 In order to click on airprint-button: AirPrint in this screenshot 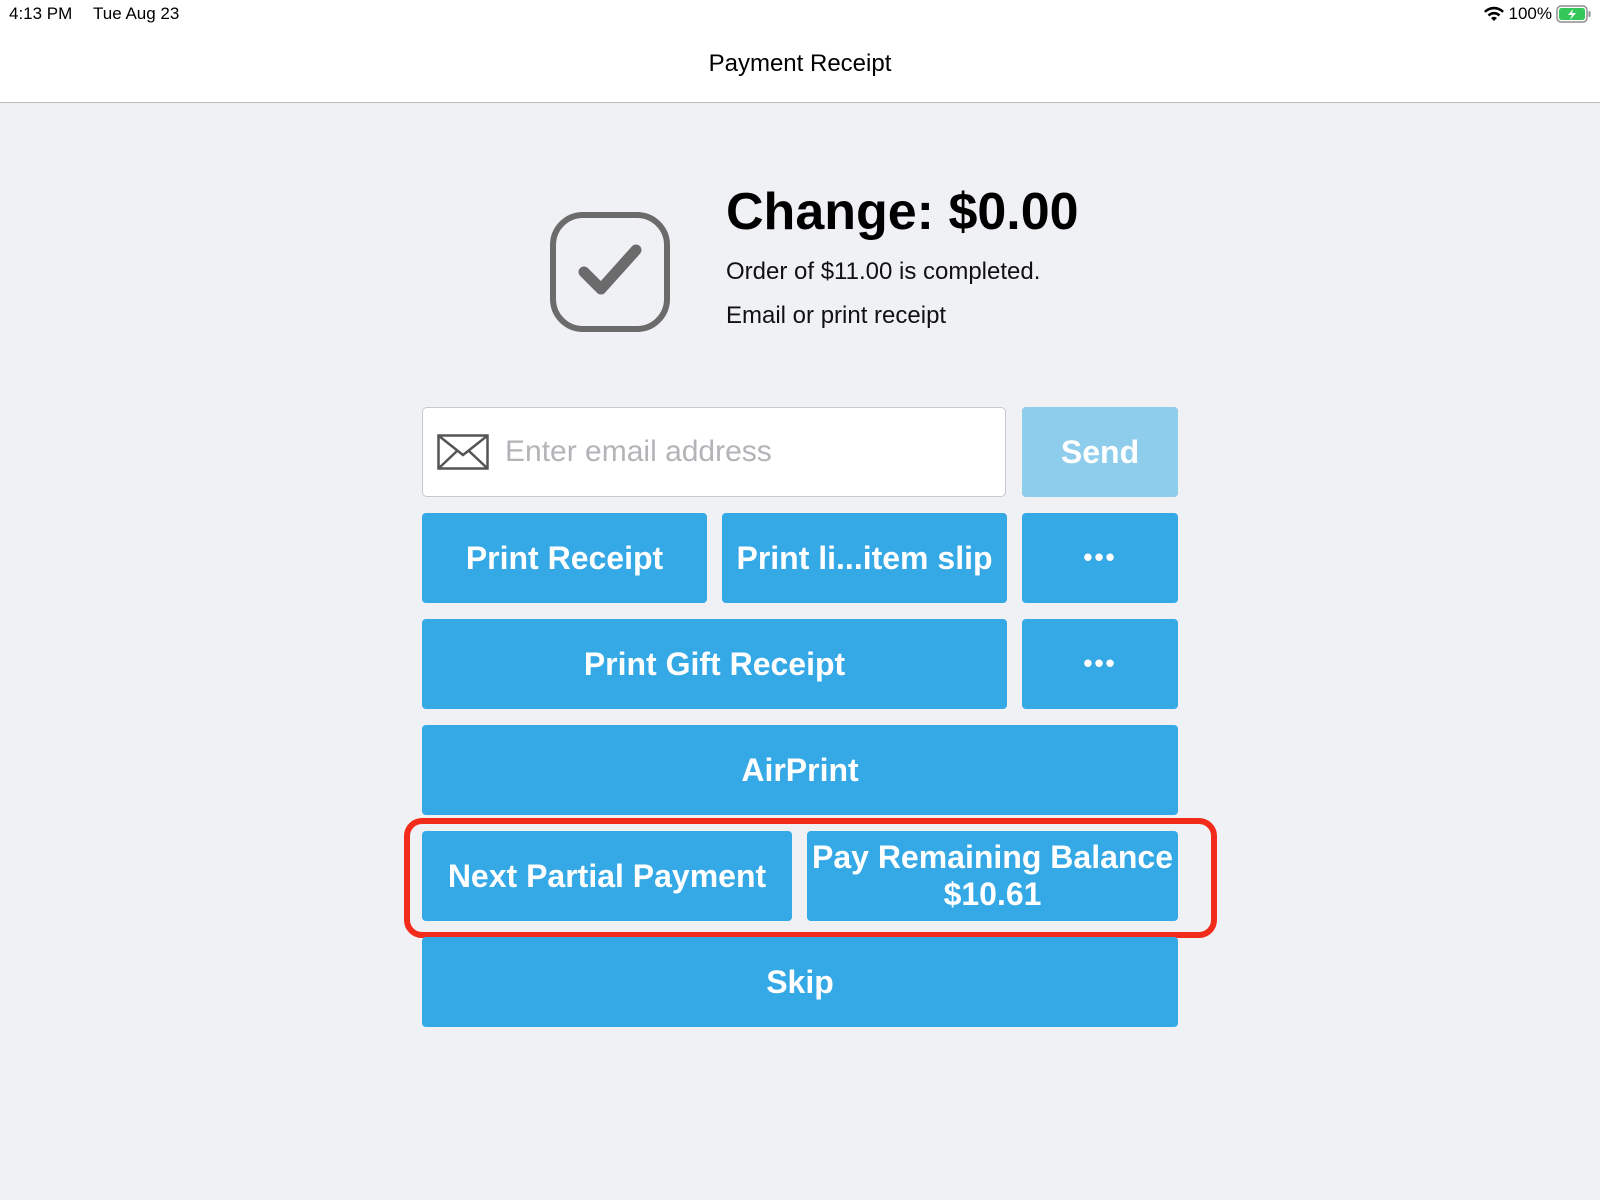, I will do `click(800, 770)`.